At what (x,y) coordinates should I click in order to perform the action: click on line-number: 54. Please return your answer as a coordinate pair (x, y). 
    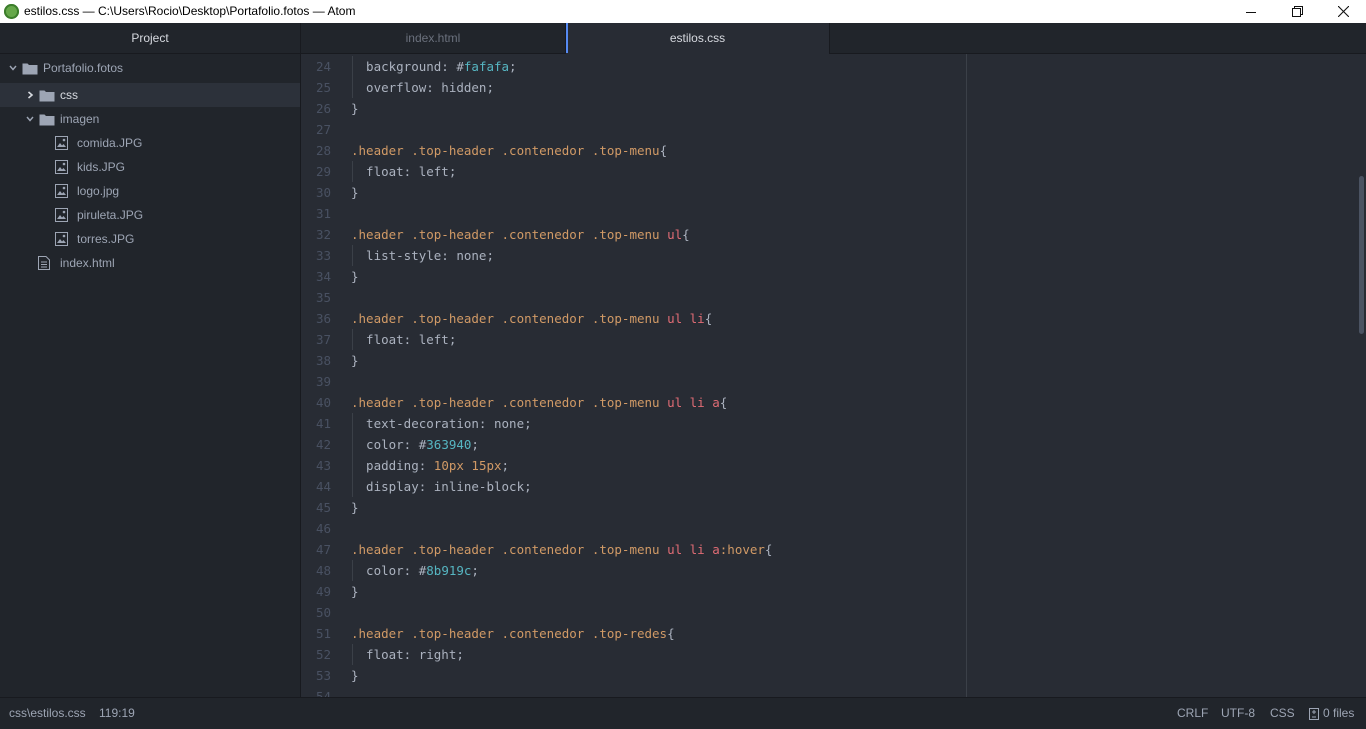
    Looking at the image, I should click on (323, 693).